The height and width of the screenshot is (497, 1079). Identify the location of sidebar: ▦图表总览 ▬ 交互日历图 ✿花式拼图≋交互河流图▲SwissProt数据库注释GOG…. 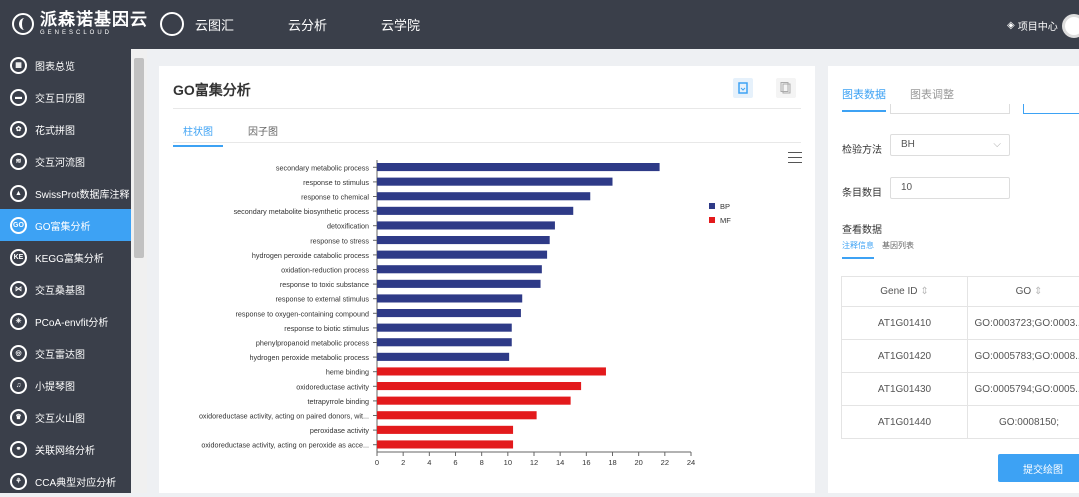
(65, 271).